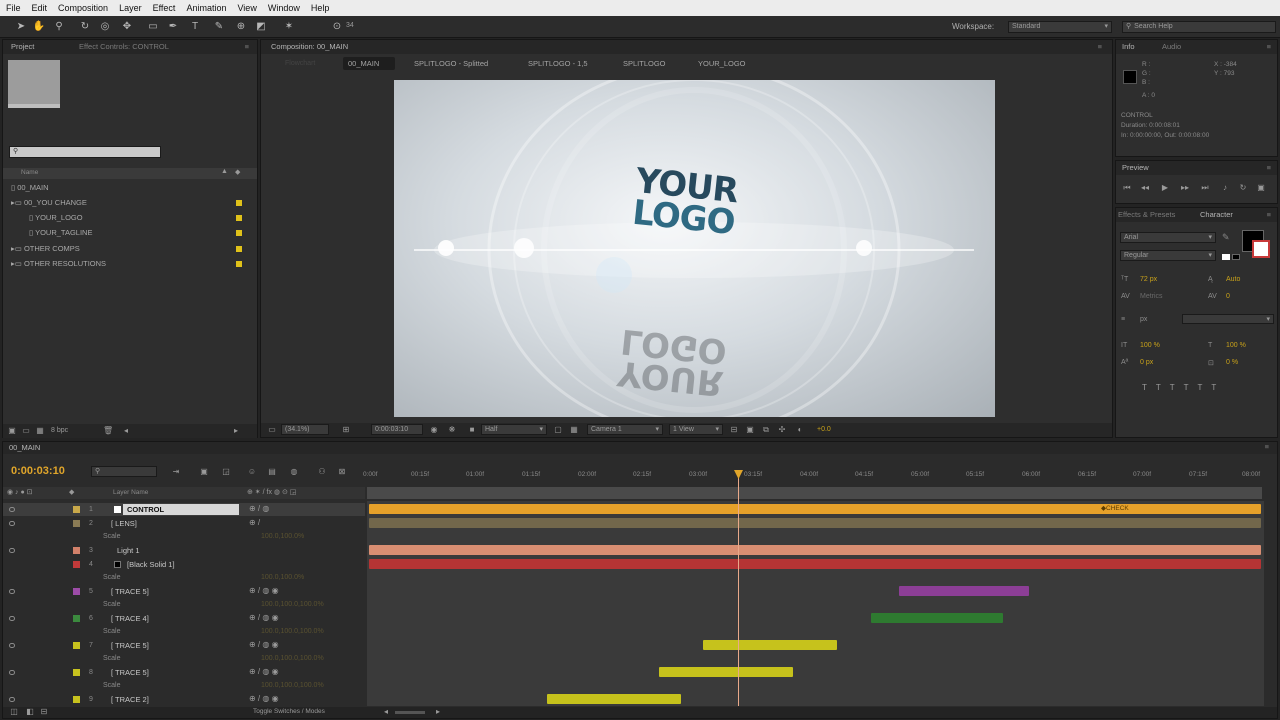  I want to click on layer-name: [ LENS], so click(124, 523).